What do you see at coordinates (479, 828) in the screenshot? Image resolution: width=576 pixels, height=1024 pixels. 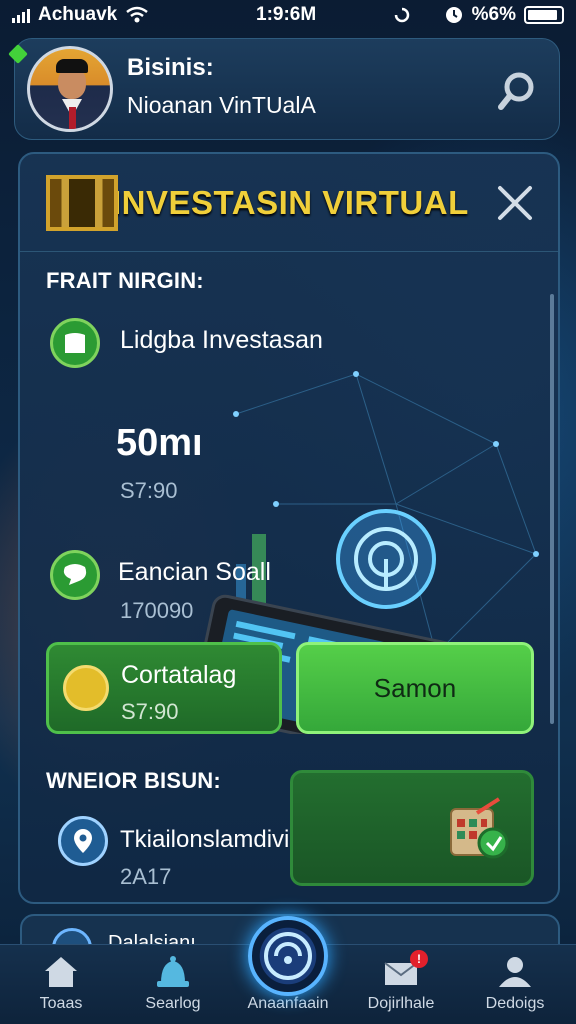 I see `calendar-chart-icon` at bounding box center [479, 828].